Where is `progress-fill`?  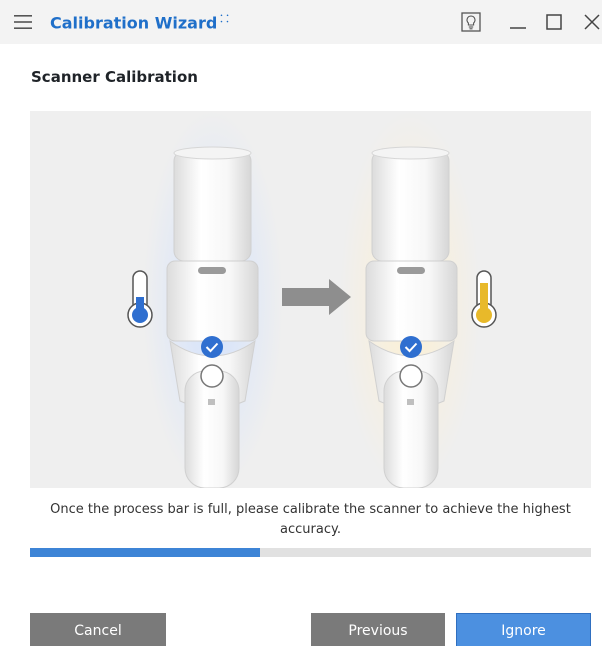 progress-fill is located at coordinates (145, 552).